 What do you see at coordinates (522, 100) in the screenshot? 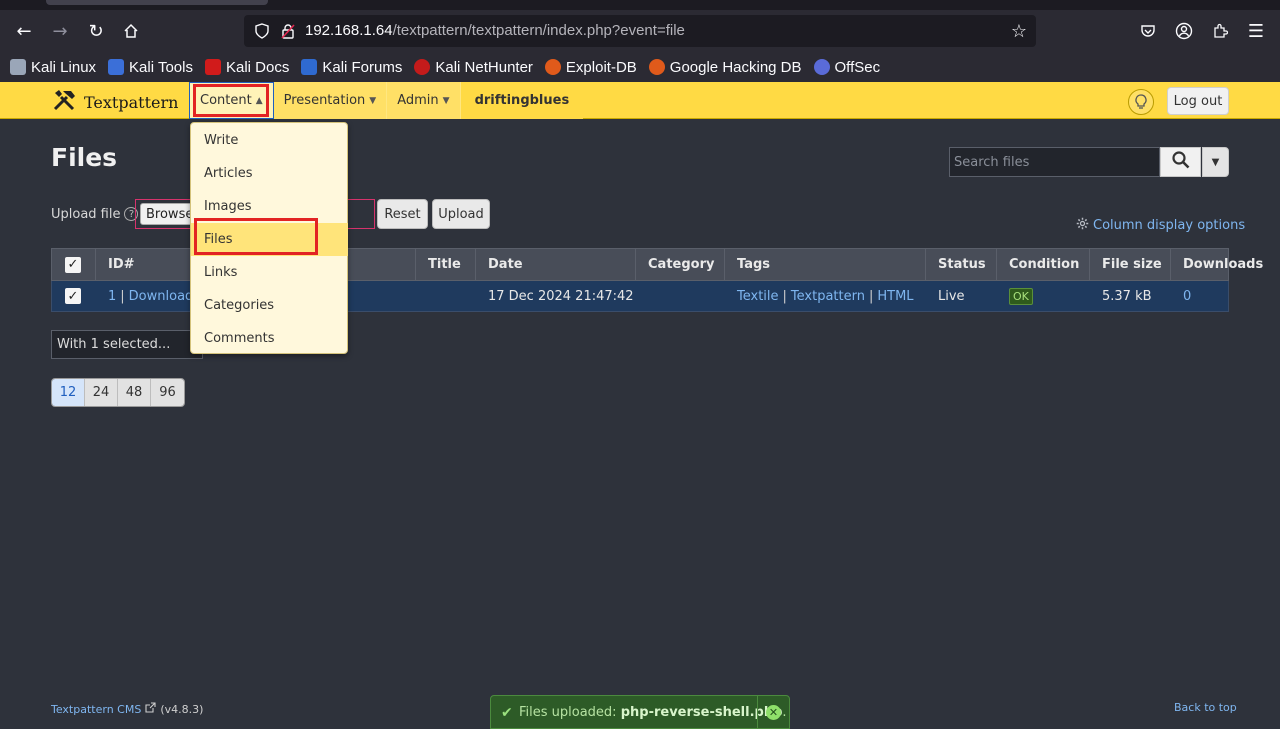
I see `nav-site-name: driftingblues` at bounding box center [522, 100].